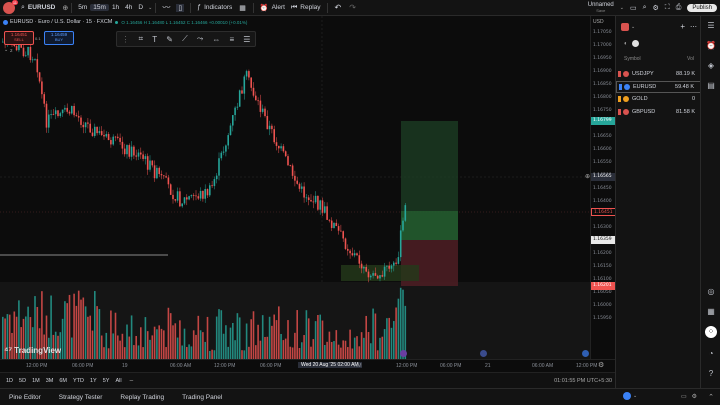 This screenshot has width=720, height=405. Describe the element at coordinates (118, 381) in the screenshot. I see `range-all: All` at that location.